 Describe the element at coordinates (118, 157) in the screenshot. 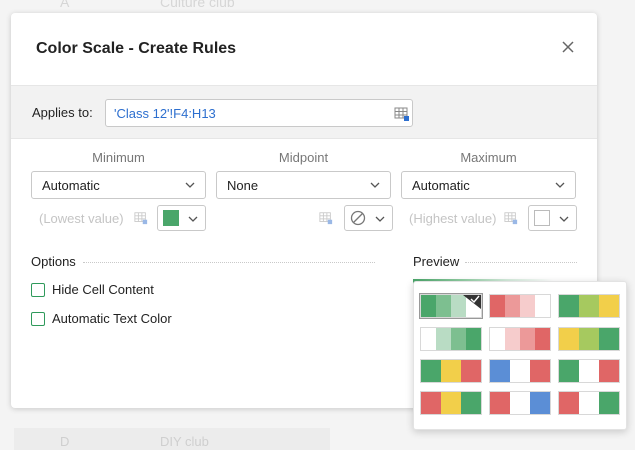

I see `minimum-label: Minimum` at that location.